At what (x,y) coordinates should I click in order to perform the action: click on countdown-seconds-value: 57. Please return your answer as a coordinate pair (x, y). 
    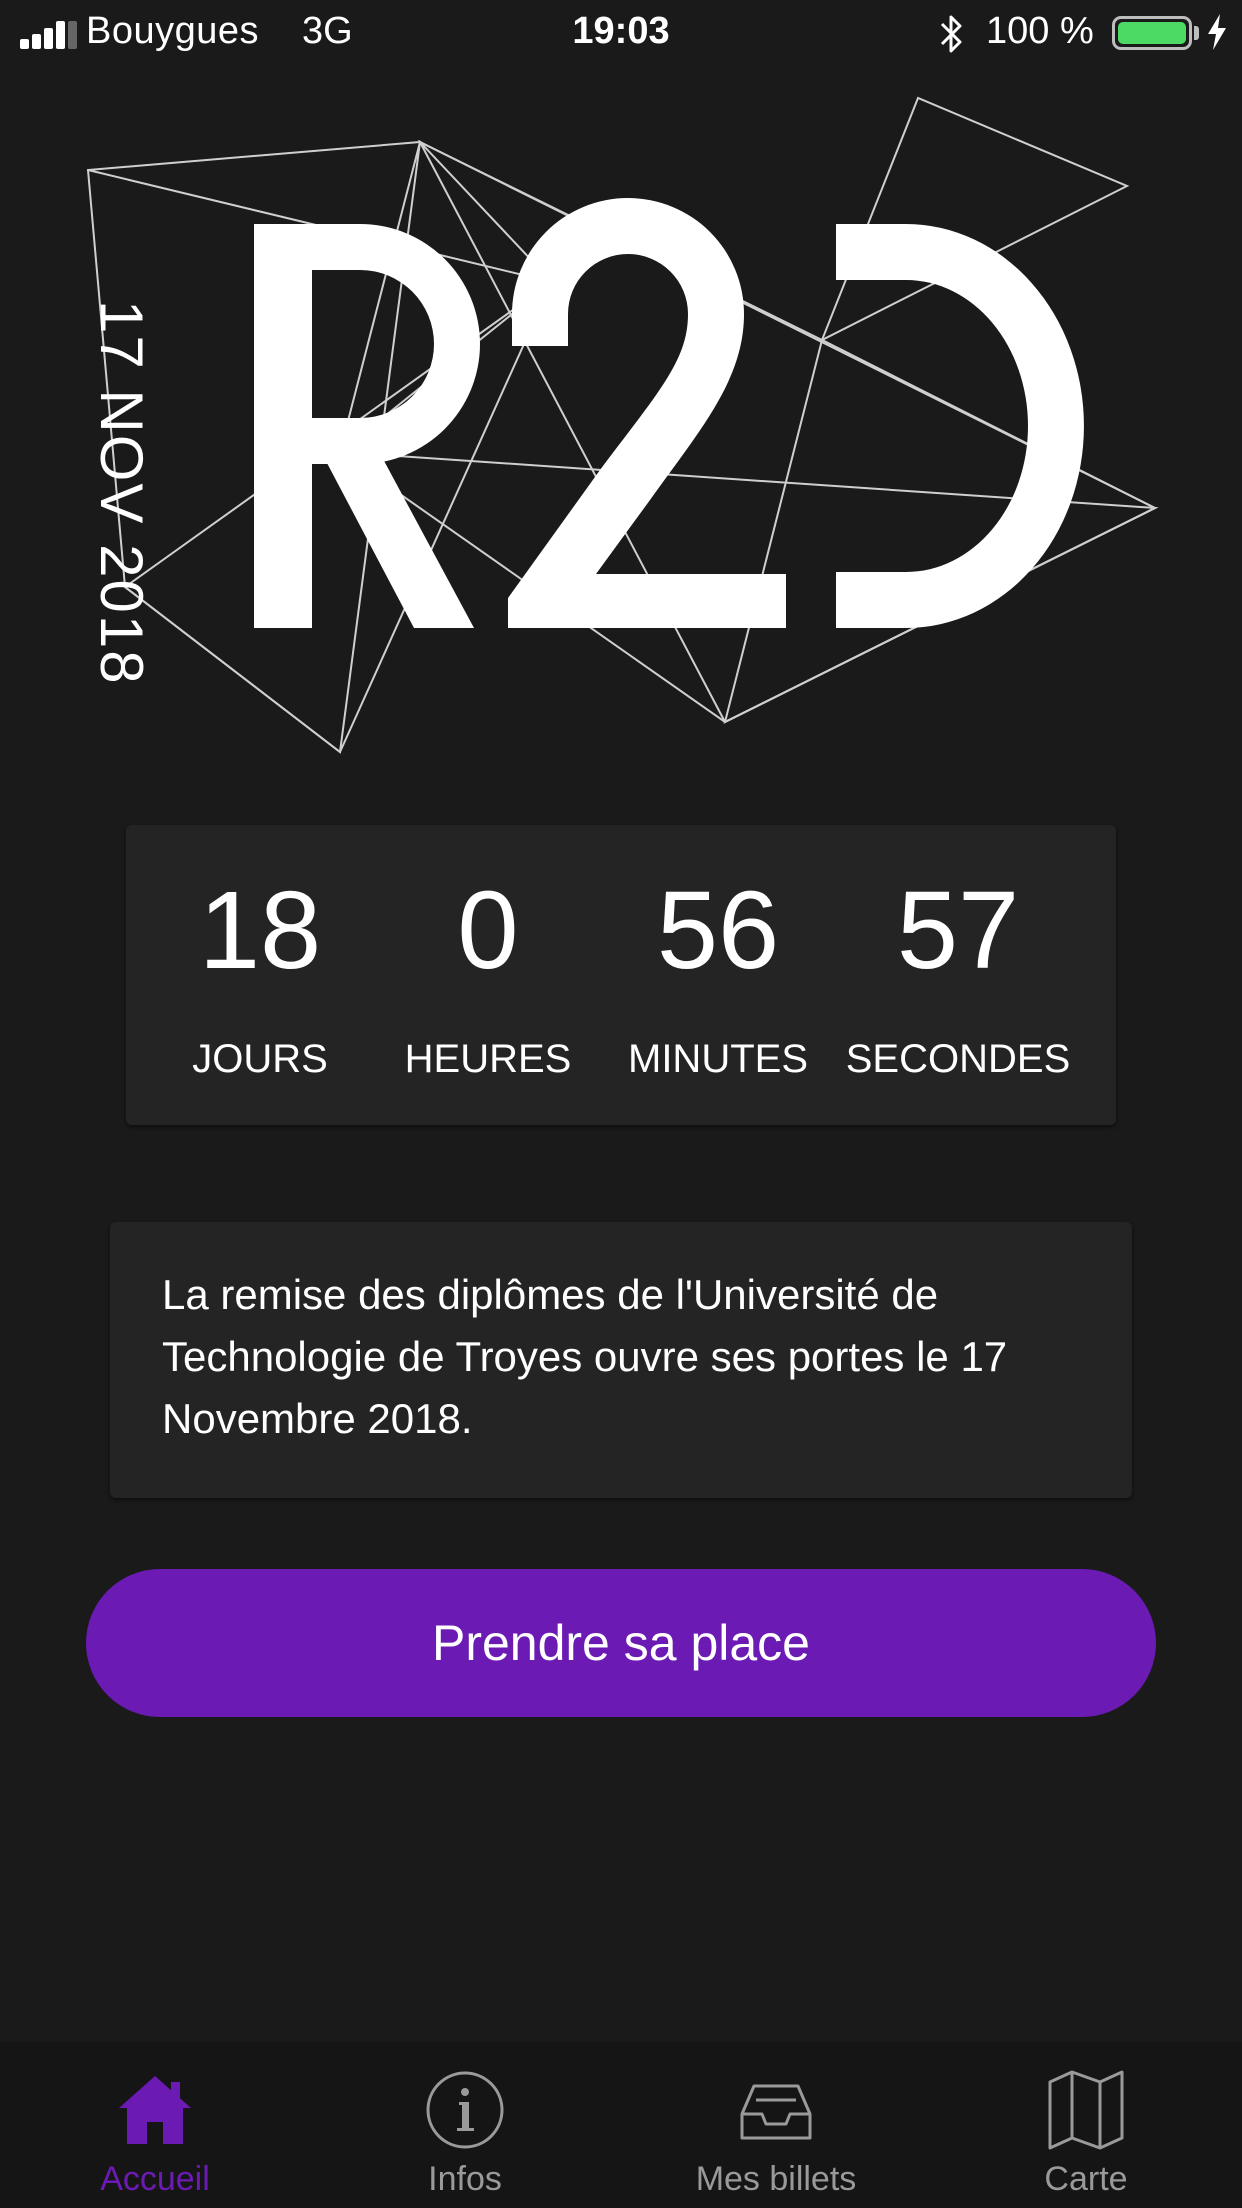
    Looking at the image, I should click on (958, 930).